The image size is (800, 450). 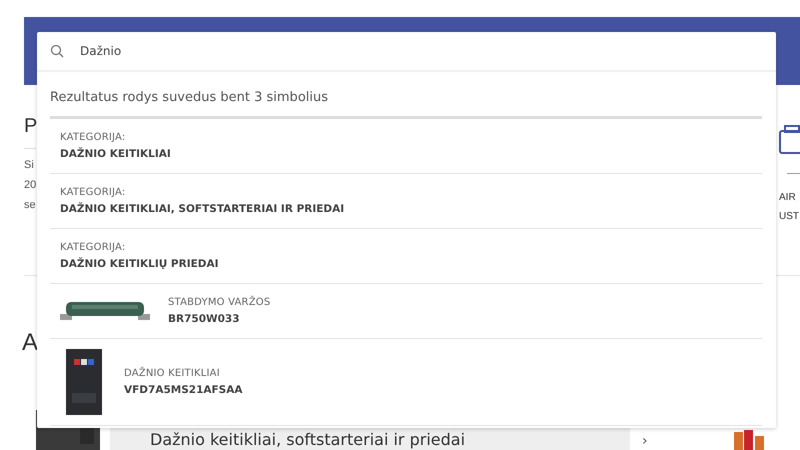 I want to click on hint-text: Rezultatus rodys suvedus bent 3 simbolius, so click(x=189, y=98).